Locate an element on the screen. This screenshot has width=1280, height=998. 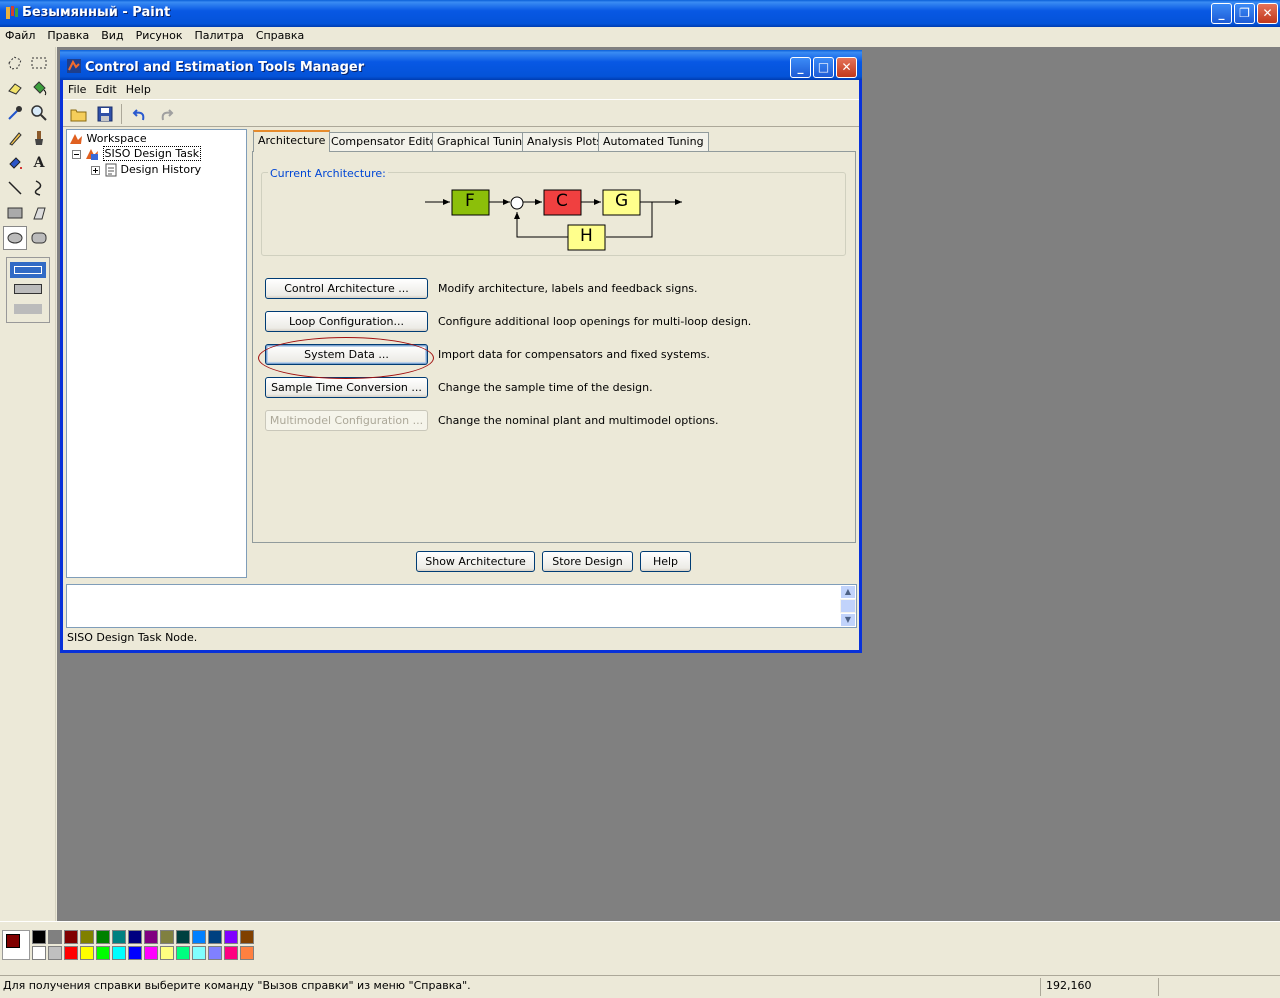
tab-graphical-tuning: Graphical Tuning is located at coordinates (483, 141).